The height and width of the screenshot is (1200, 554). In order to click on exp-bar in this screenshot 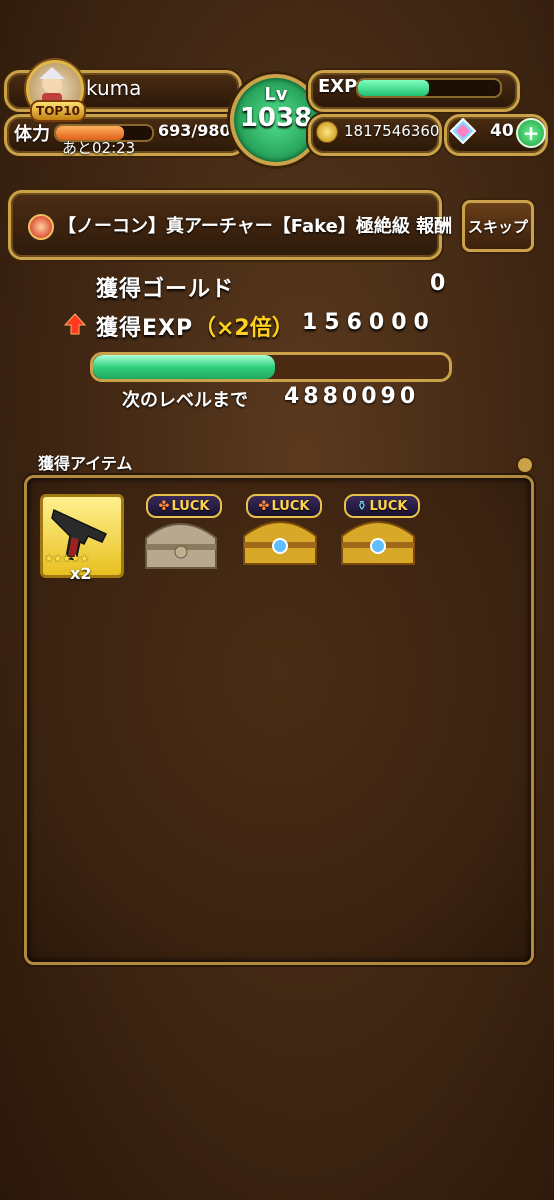, I will do `click(429, 88)`.